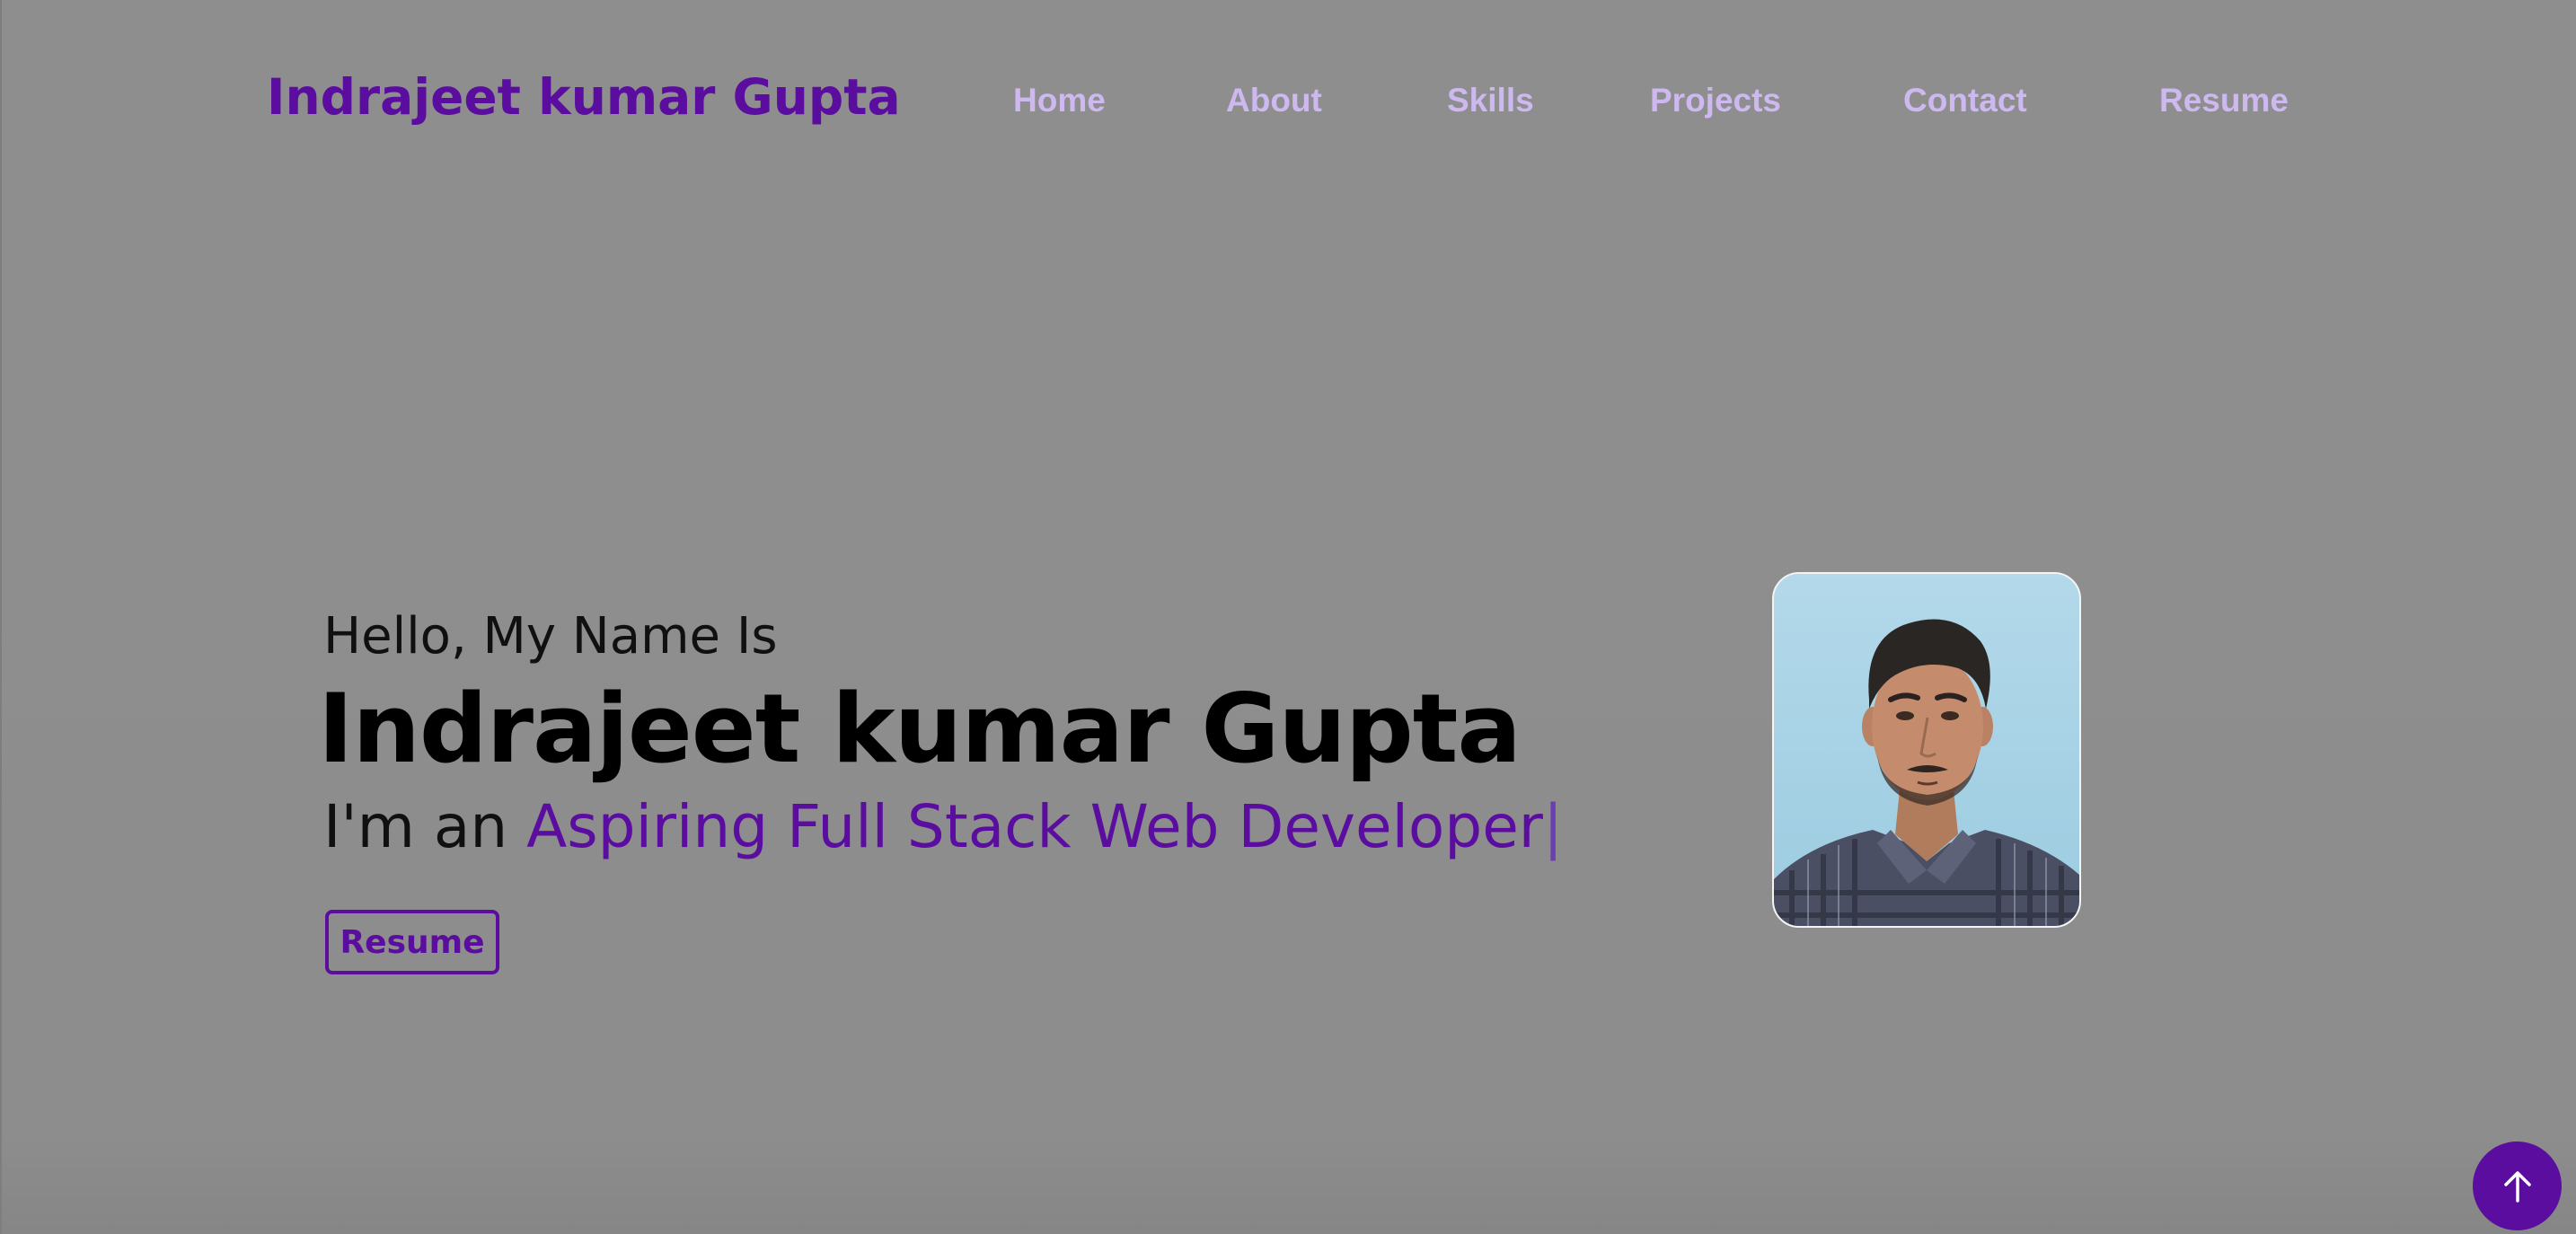 The image size is (2576, 1234). What do you see at coordinates (584, 97) in the screenshot?
I see `brand-logo: Indrajeet kumar Gupta` at bounding box center [584, 97].